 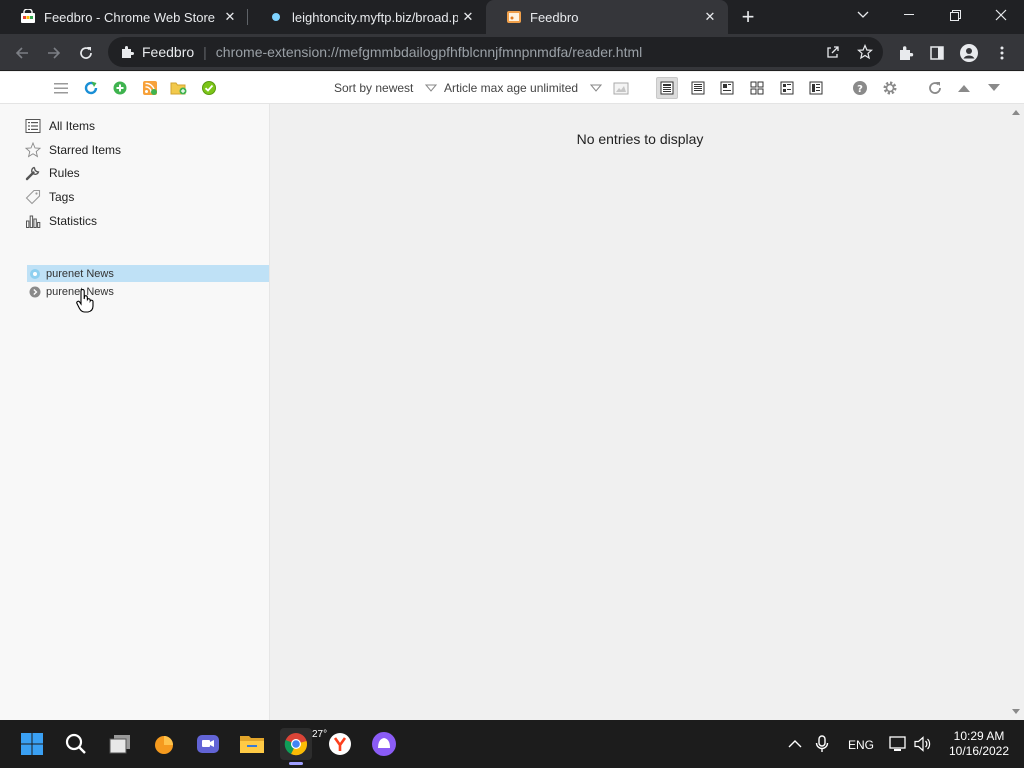 I want to click on sidebar-item-label: Statistics, so click(x=73, y=221).